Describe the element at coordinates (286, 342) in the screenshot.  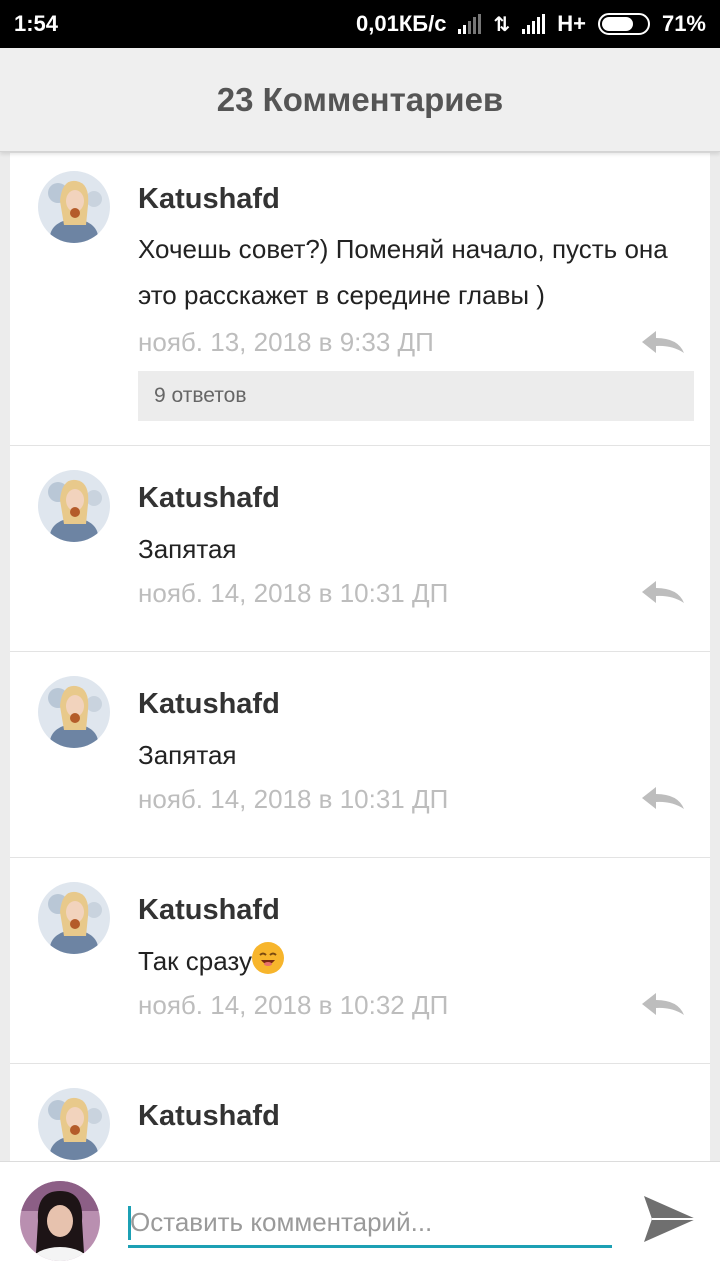
I see `comment-date: нояб. 13, 2018 в 9:33 ДП` at that location.